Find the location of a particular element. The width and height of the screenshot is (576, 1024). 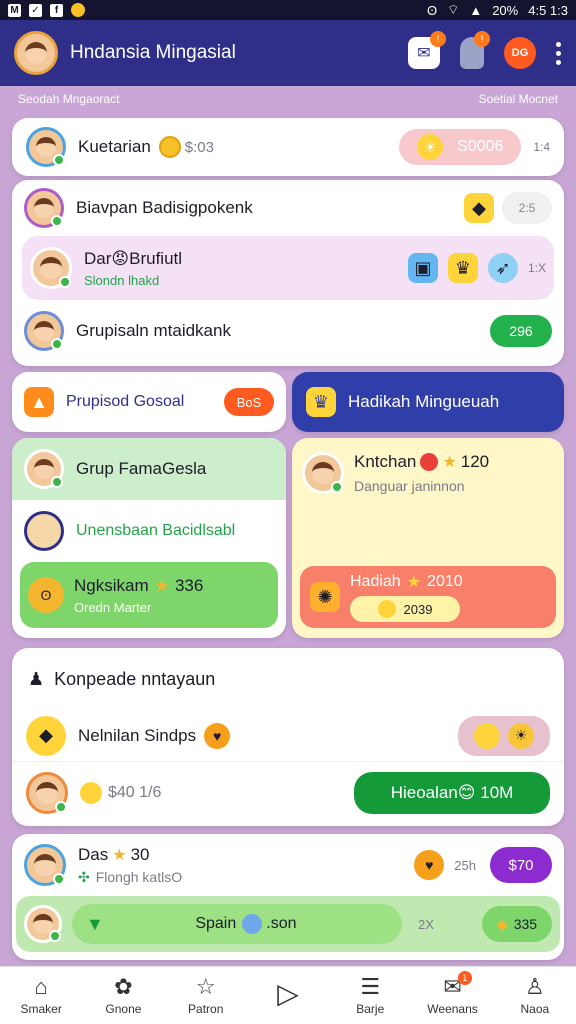

group-header: Grup FamaGesla is located at coordinates (149, 469).